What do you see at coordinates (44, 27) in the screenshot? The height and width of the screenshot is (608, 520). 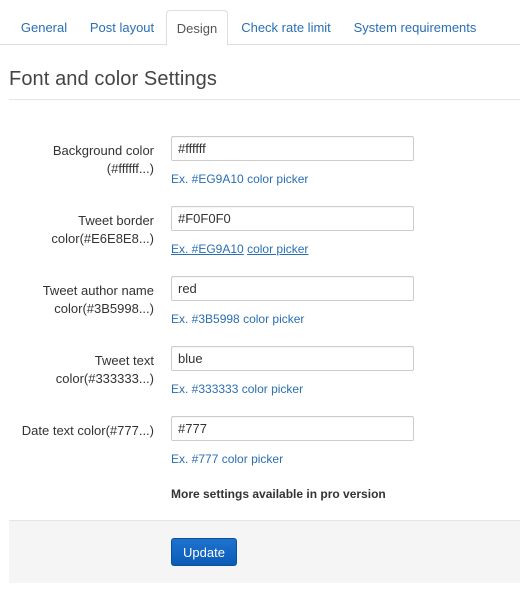 I see `tab-general: General` at bounding box center [44, 27].